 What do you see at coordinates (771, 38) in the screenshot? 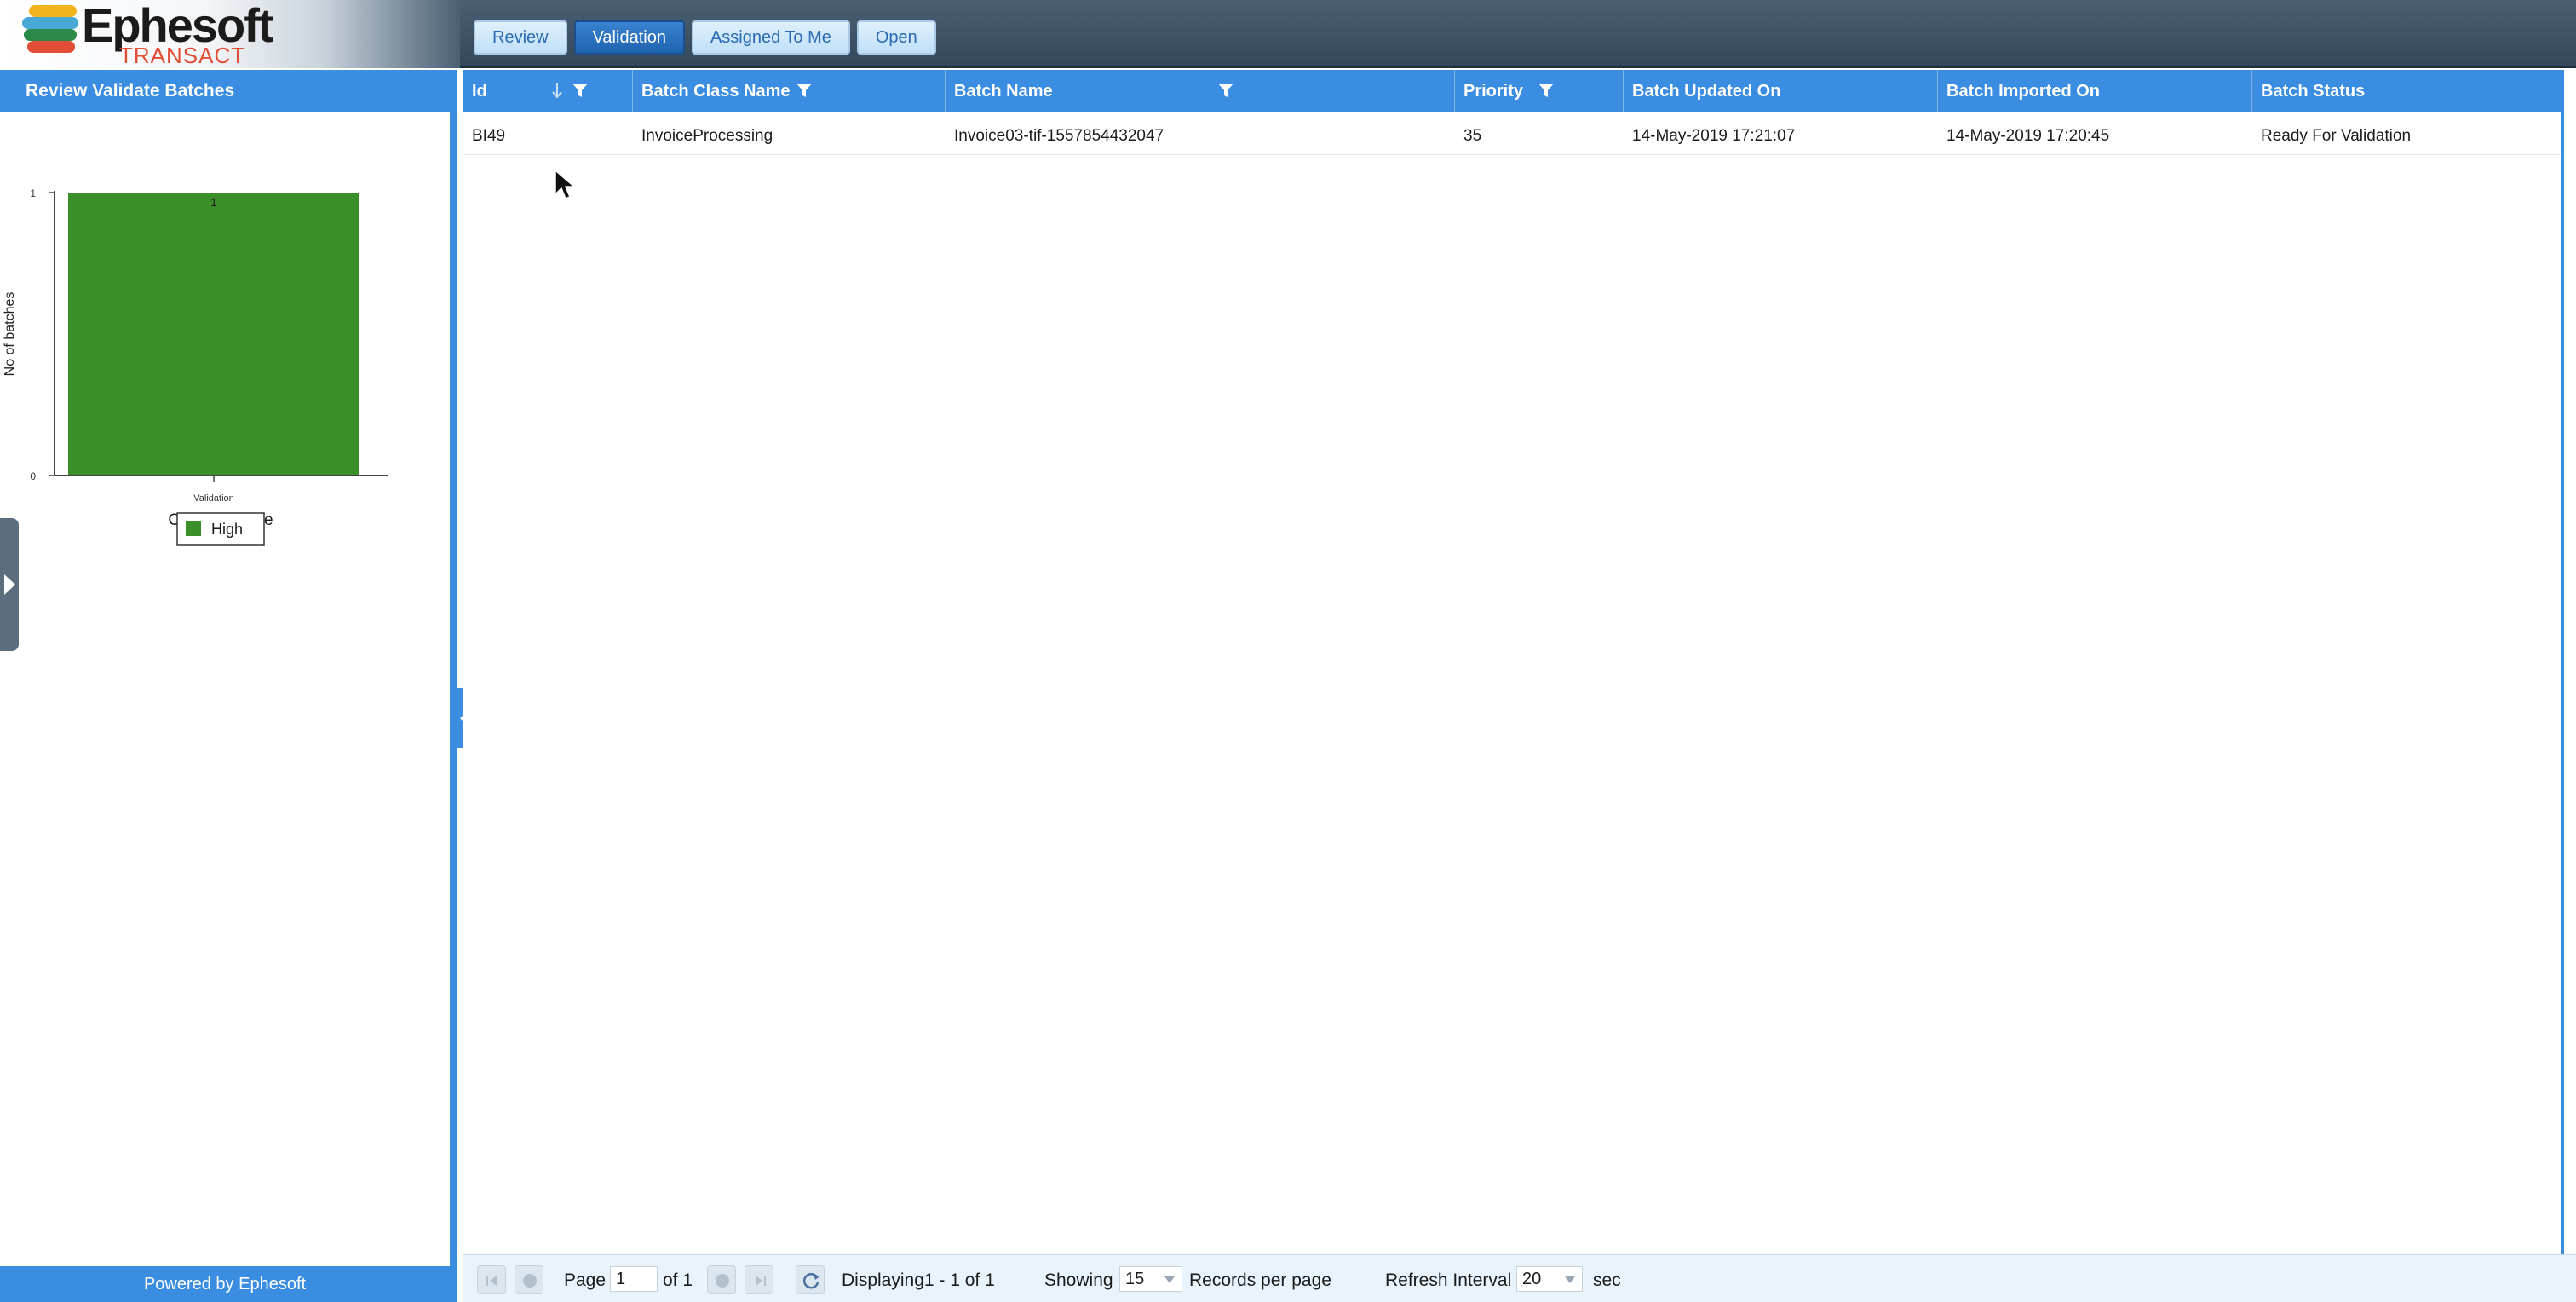
I see `tab-assigned-to-me: Assigned To Me` at bounding box center [771, 38].